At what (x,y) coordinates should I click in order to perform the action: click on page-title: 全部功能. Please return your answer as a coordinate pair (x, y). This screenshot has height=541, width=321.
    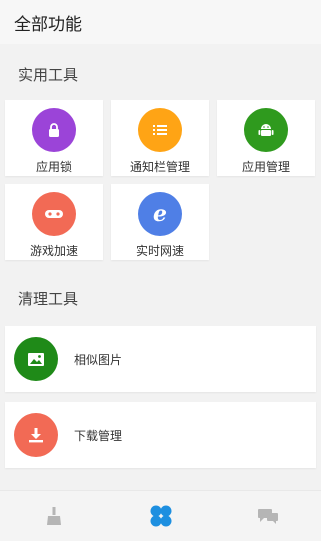
    Looking at the image, I should click on (48, 24).